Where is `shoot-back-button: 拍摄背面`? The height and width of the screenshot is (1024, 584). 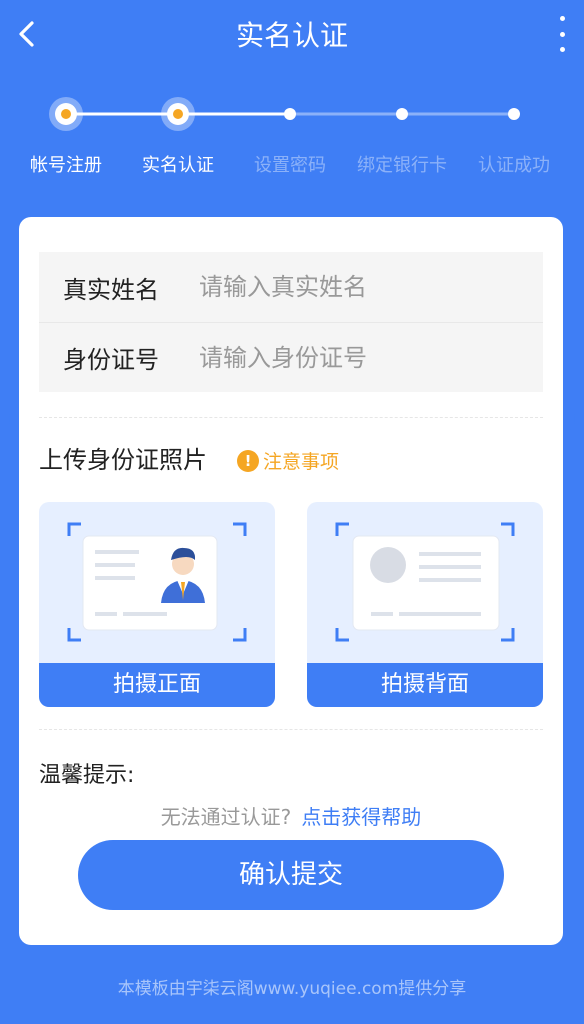
shoot-back-button: 拍摄背面 is located at coordinates (425, 685).